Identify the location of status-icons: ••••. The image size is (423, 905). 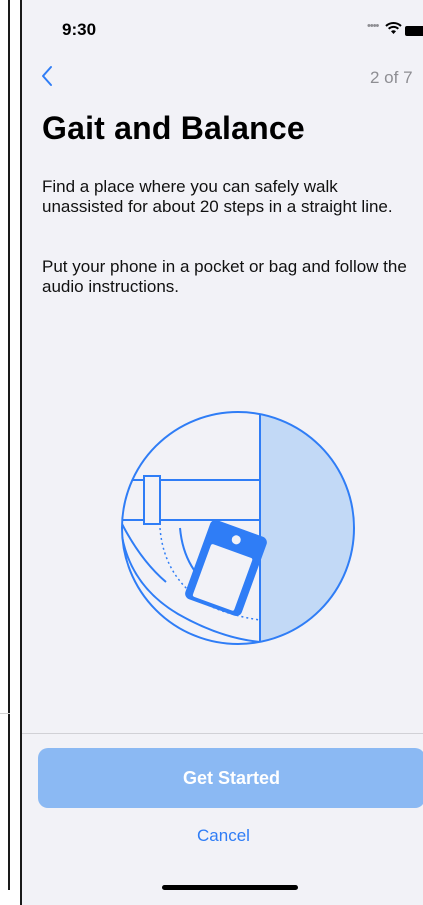
(395, 30).